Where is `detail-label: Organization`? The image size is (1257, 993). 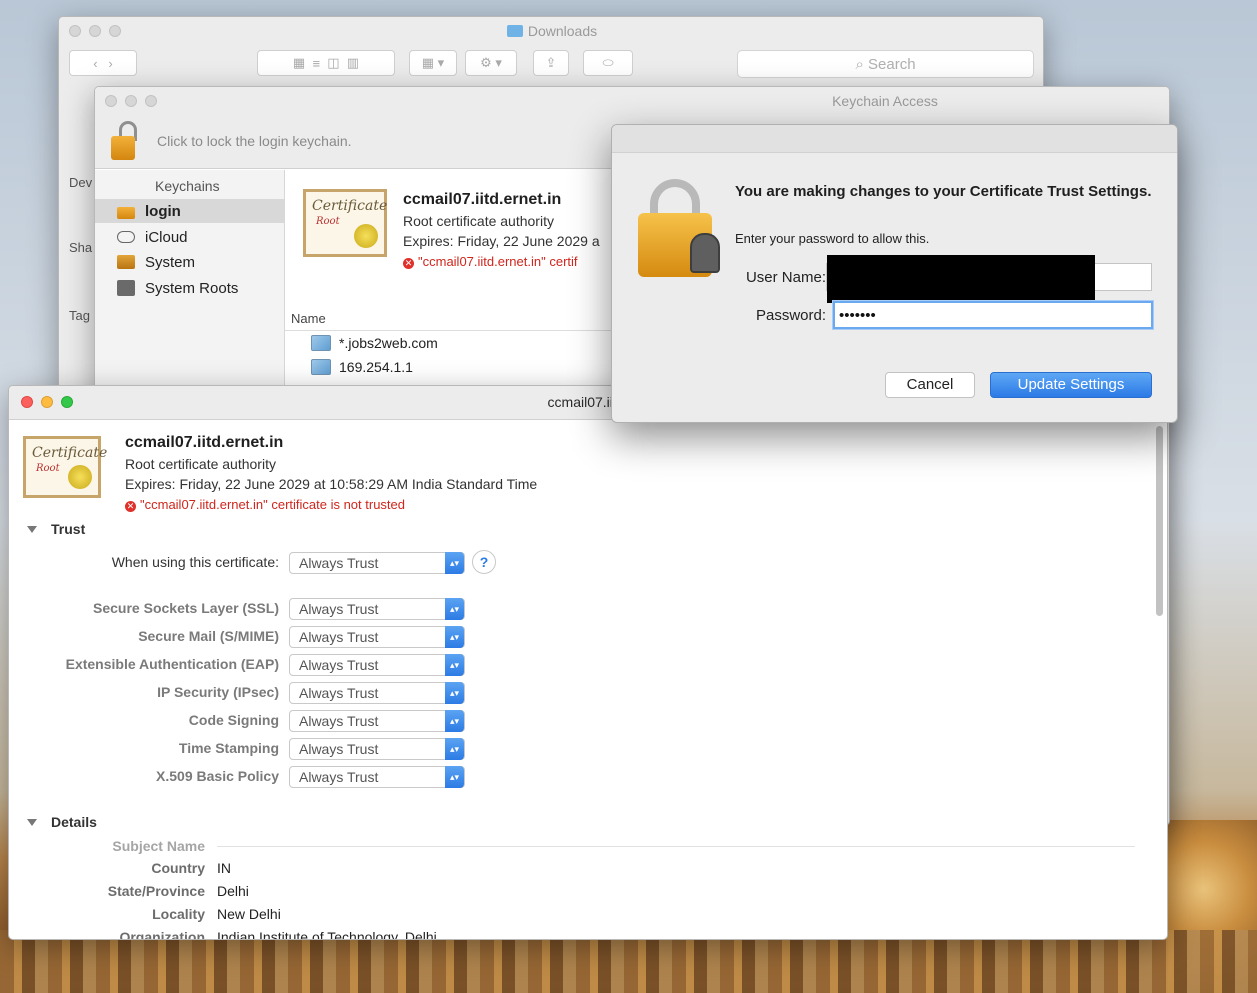 detail-label: Organization is located at coordinates (162, 934).